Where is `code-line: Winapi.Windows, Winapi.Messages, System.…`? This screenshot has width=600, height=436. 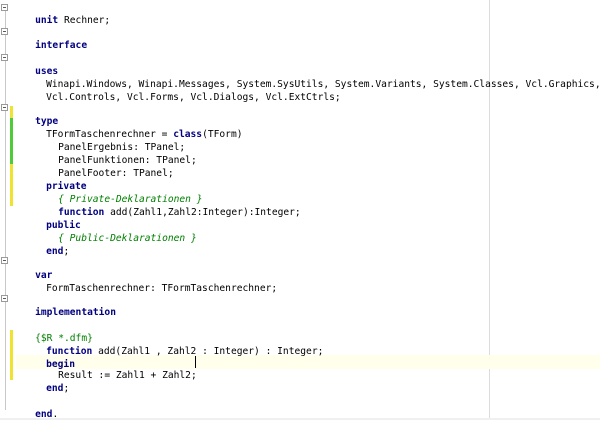
code-line: Winapi.Windows, Winapi.Messages, System.… is located at coordinates (311, 77).